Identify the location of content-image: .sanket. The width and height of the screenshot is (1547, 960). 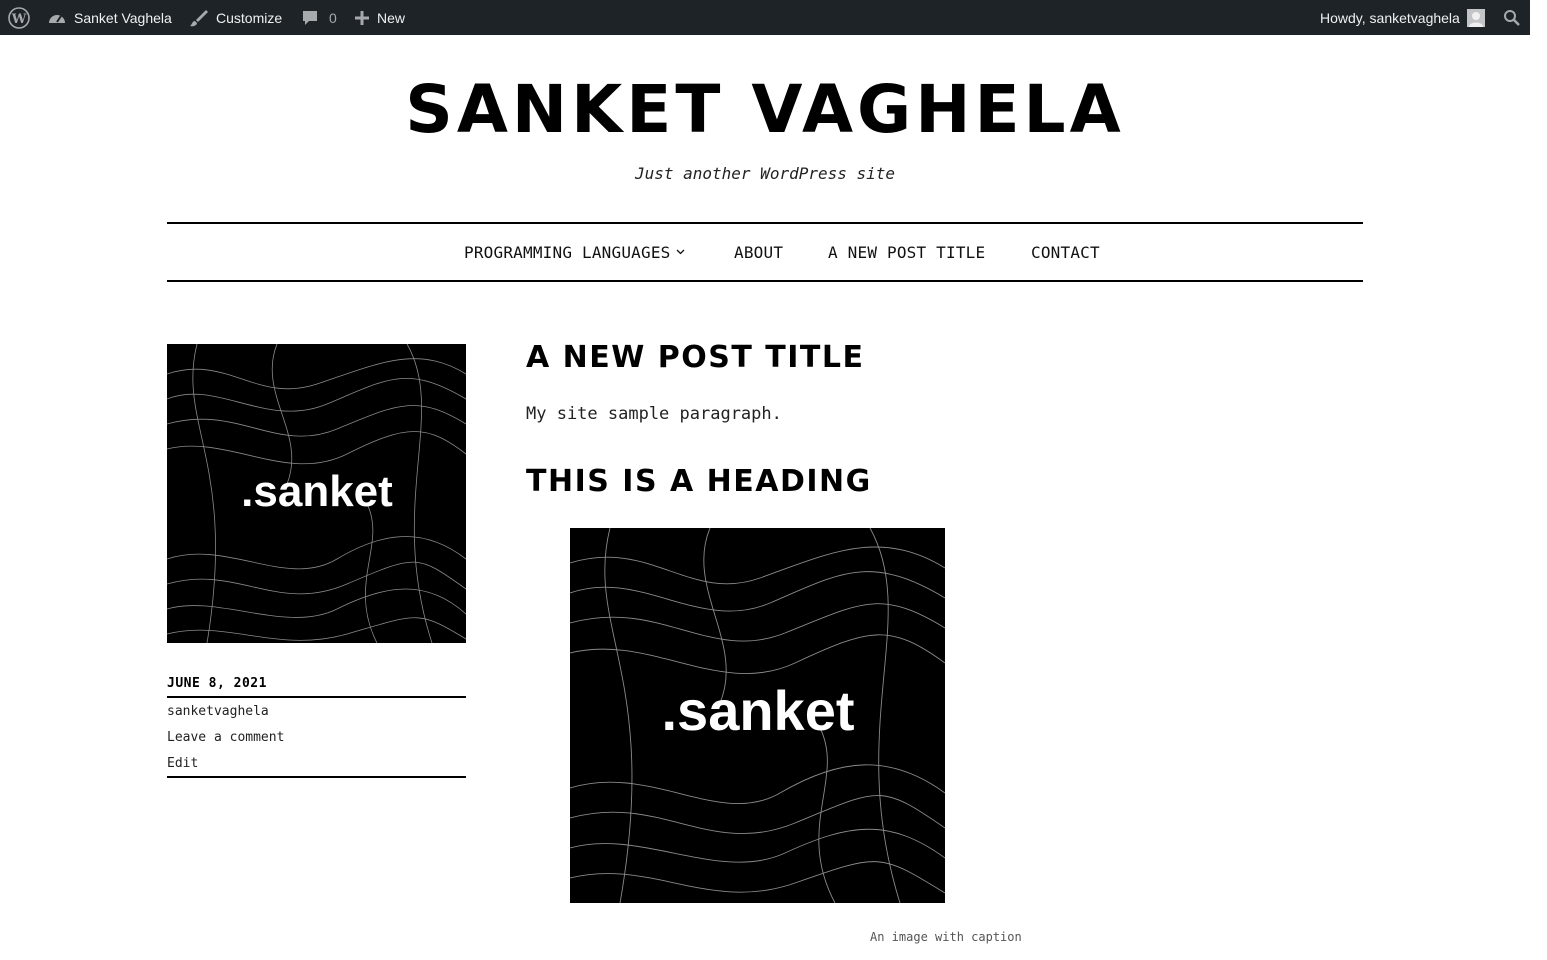
(757, 715).